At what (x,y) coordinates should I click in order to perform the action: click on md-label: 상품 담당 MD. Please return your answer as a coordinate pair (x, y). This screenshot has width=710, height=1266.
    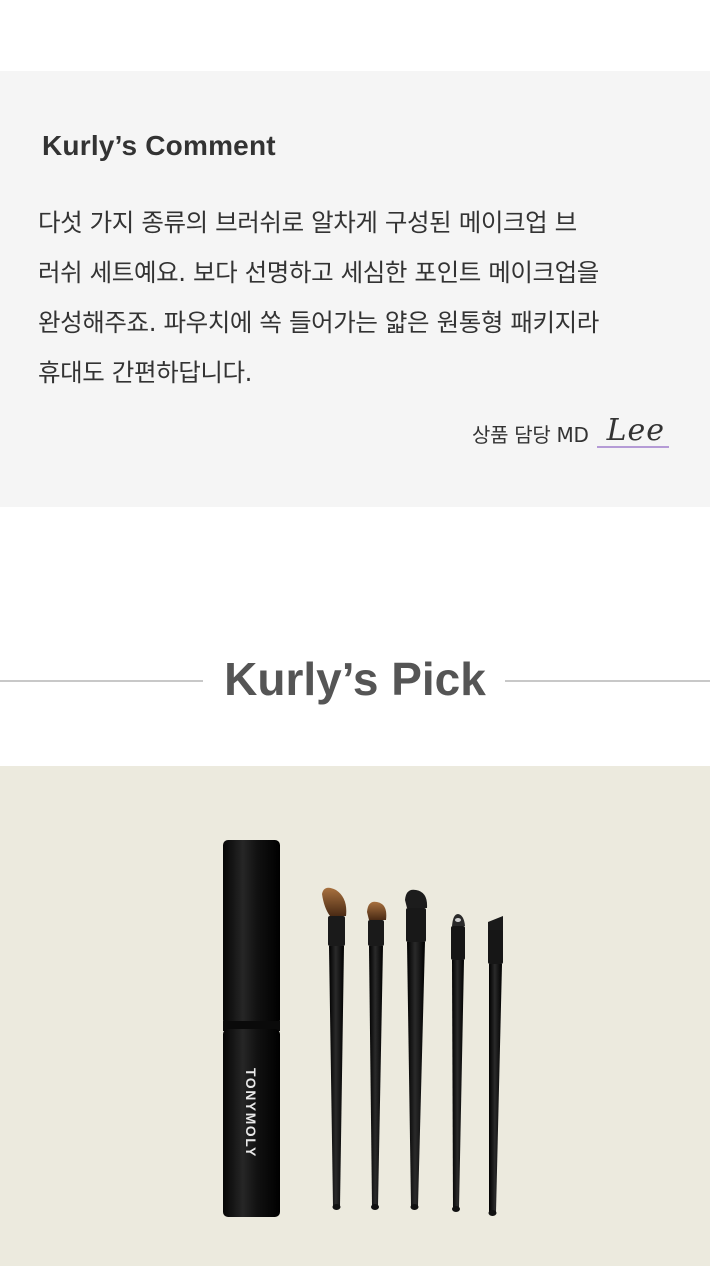
    Looking at the image, I should click on (530, 435).